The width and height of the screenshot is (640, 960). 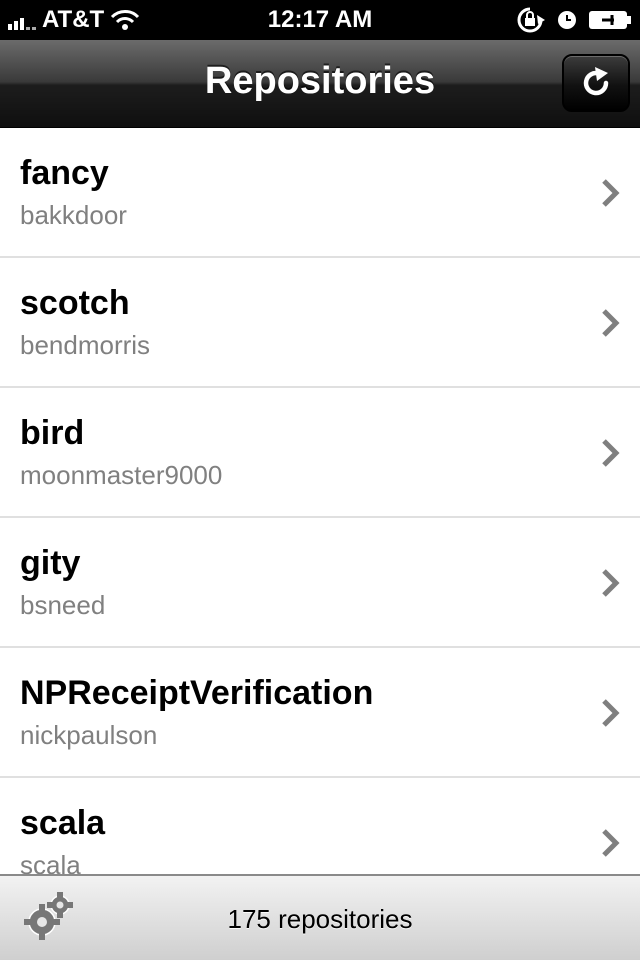 I want to click on repo-owner: nickpaulson, so click(x=89, y=735).